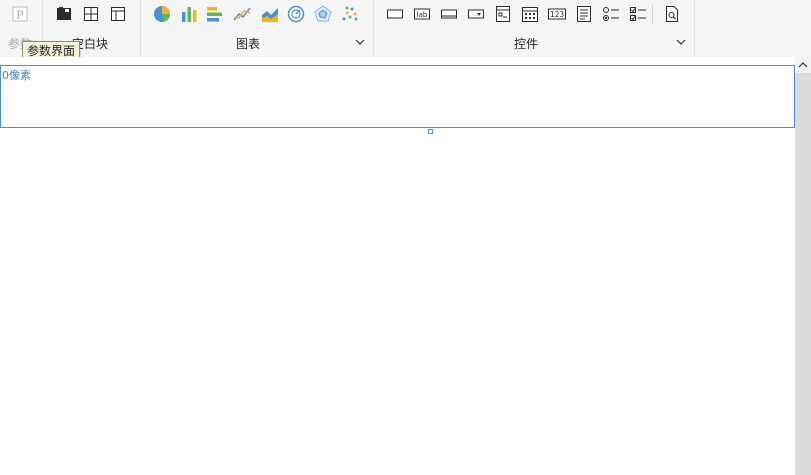 This screenshot has width=811, height=475. I want to click on number-widget-icon: 123, so click(557, 14).